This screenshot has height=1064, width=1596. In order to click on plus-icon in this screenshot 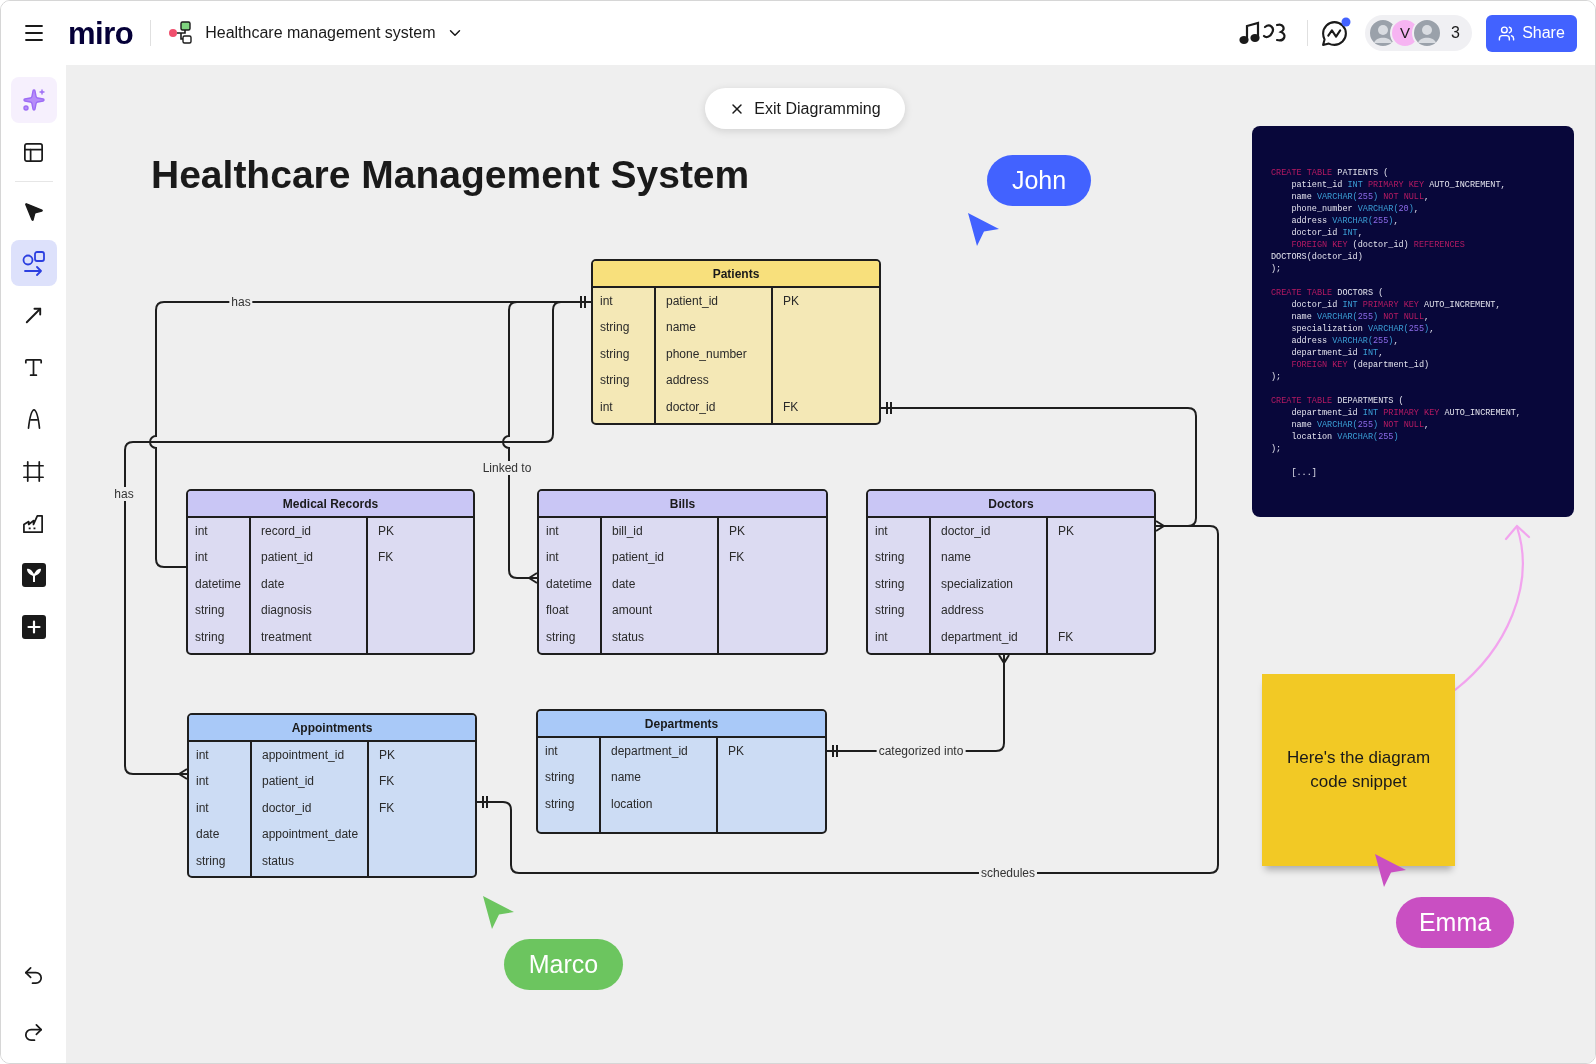, I will do `click(33, 627)`.